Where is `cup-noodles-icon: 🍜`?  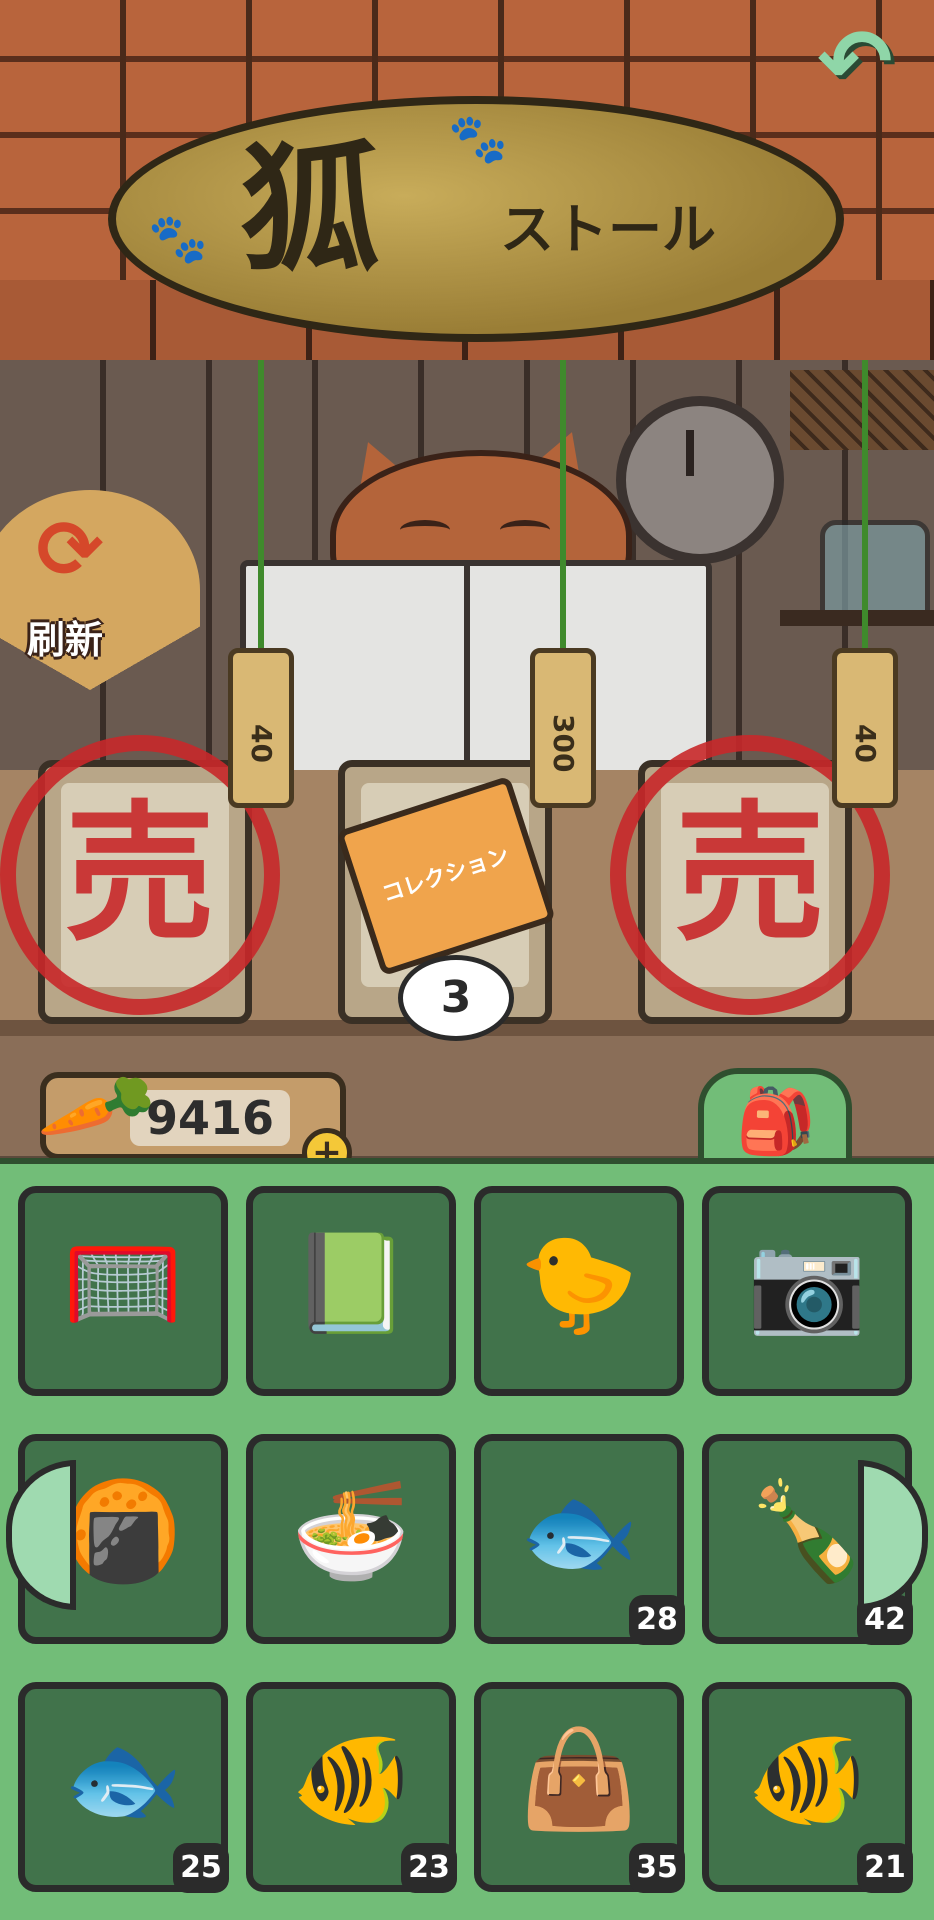 cup-noodles-icon: 🍜 is located at coordinates (351, 1531).